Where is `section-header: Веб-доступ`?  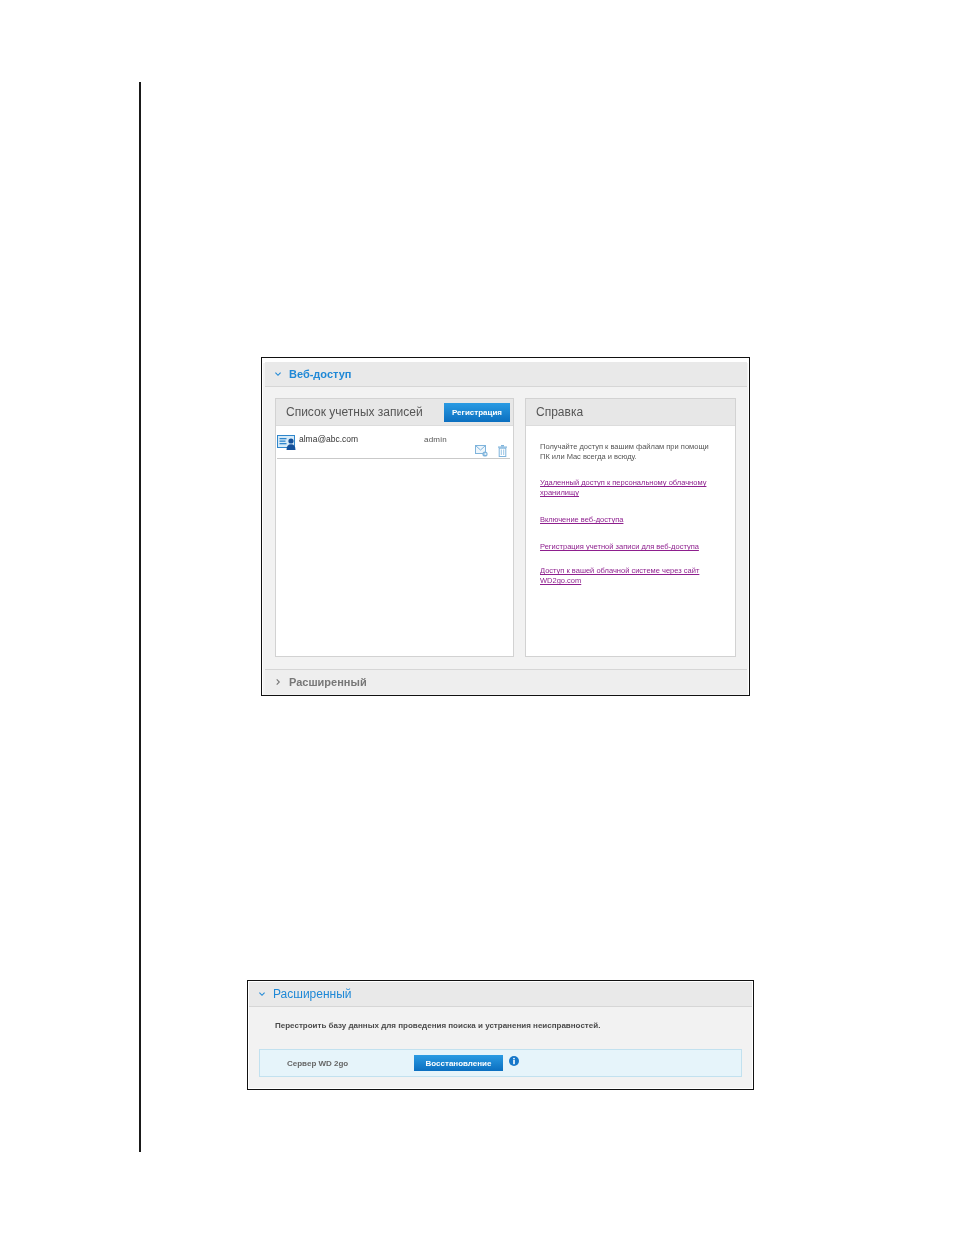
section-header: Веб-доступ is located at coordinates (506, 375).